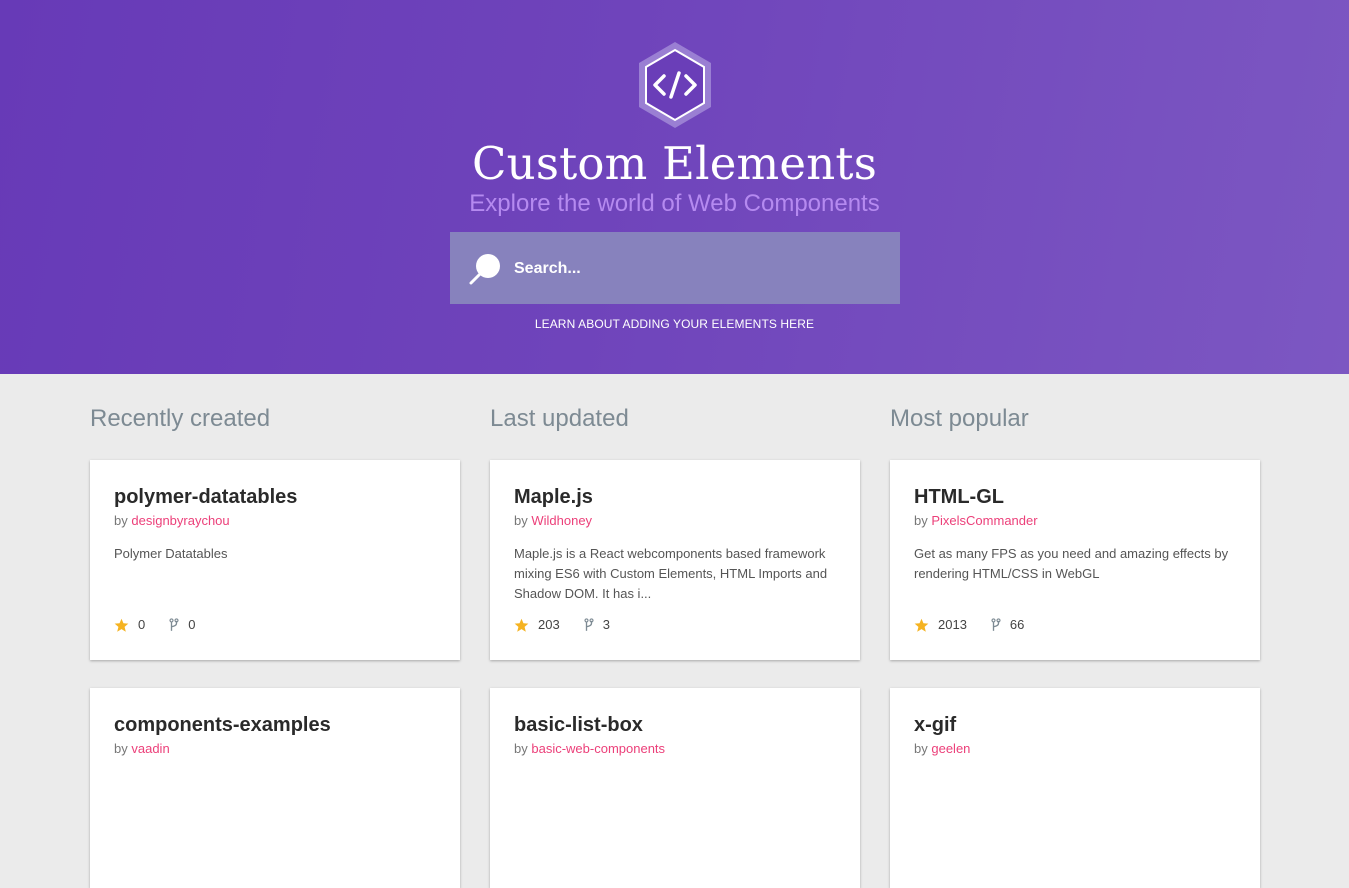  What do you see at coordinates (275, 521) in the screenshot?
I see `card-author-line: by designbyraychou` at bounding box center [275, 521].